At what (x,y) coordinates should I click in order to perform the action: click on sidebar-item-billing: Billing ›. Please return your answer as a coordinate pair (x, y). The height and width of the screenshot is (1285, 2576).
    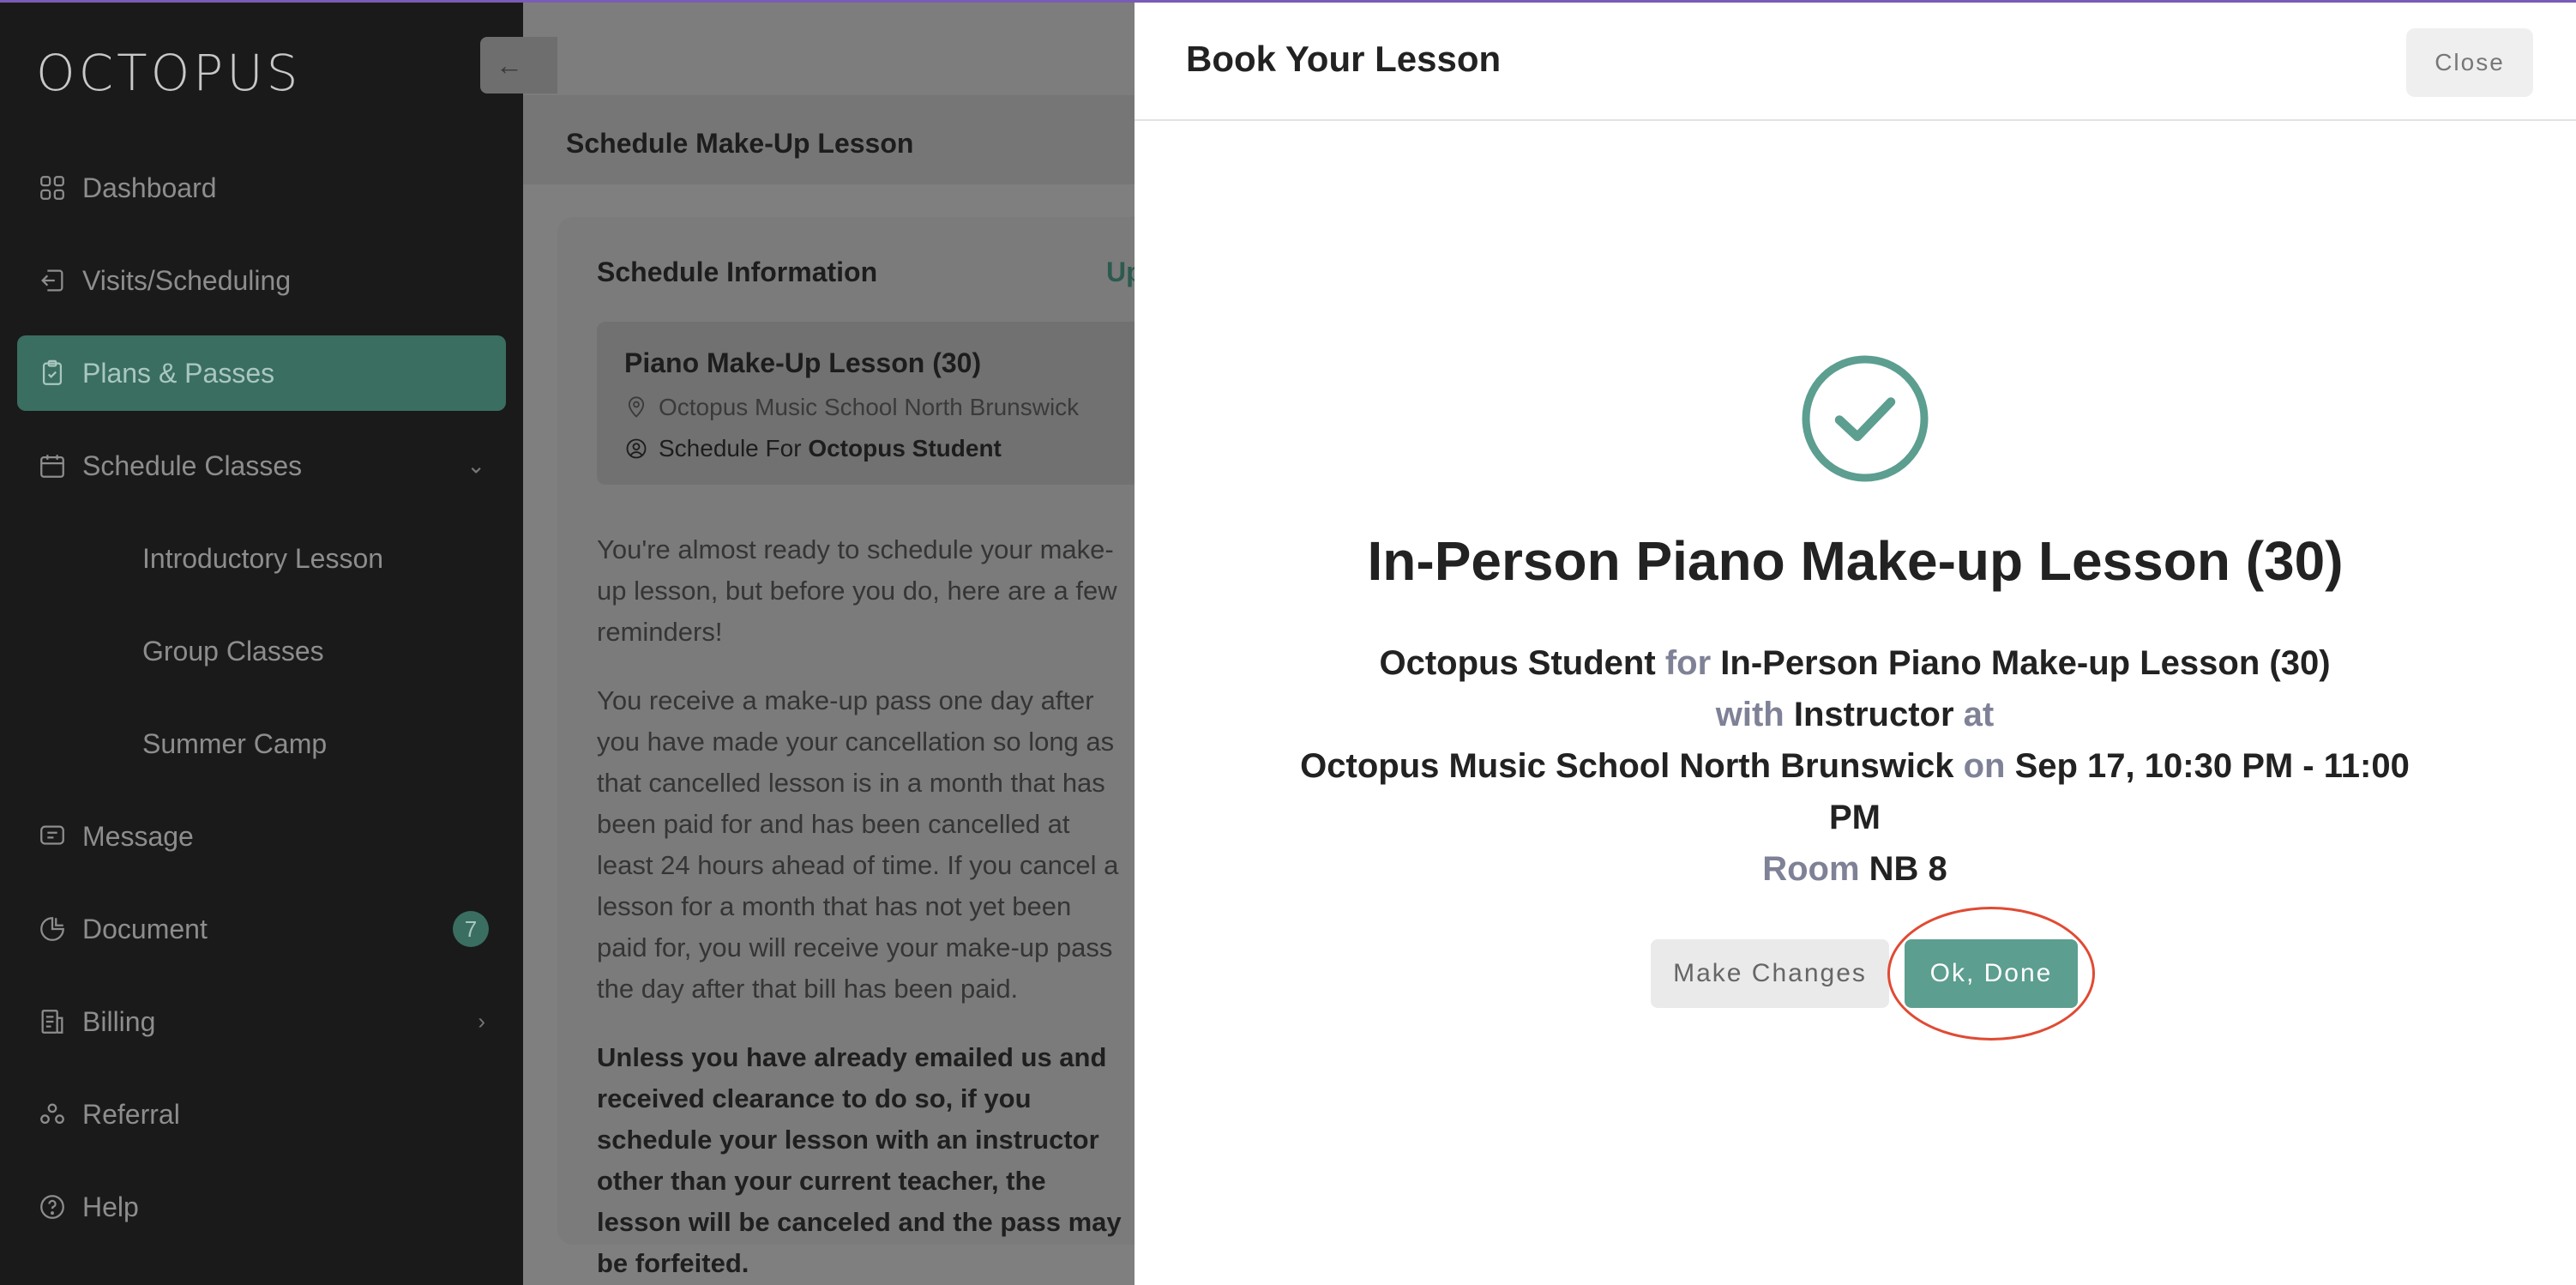
    Looking at the image, I should click on (262, 1022).